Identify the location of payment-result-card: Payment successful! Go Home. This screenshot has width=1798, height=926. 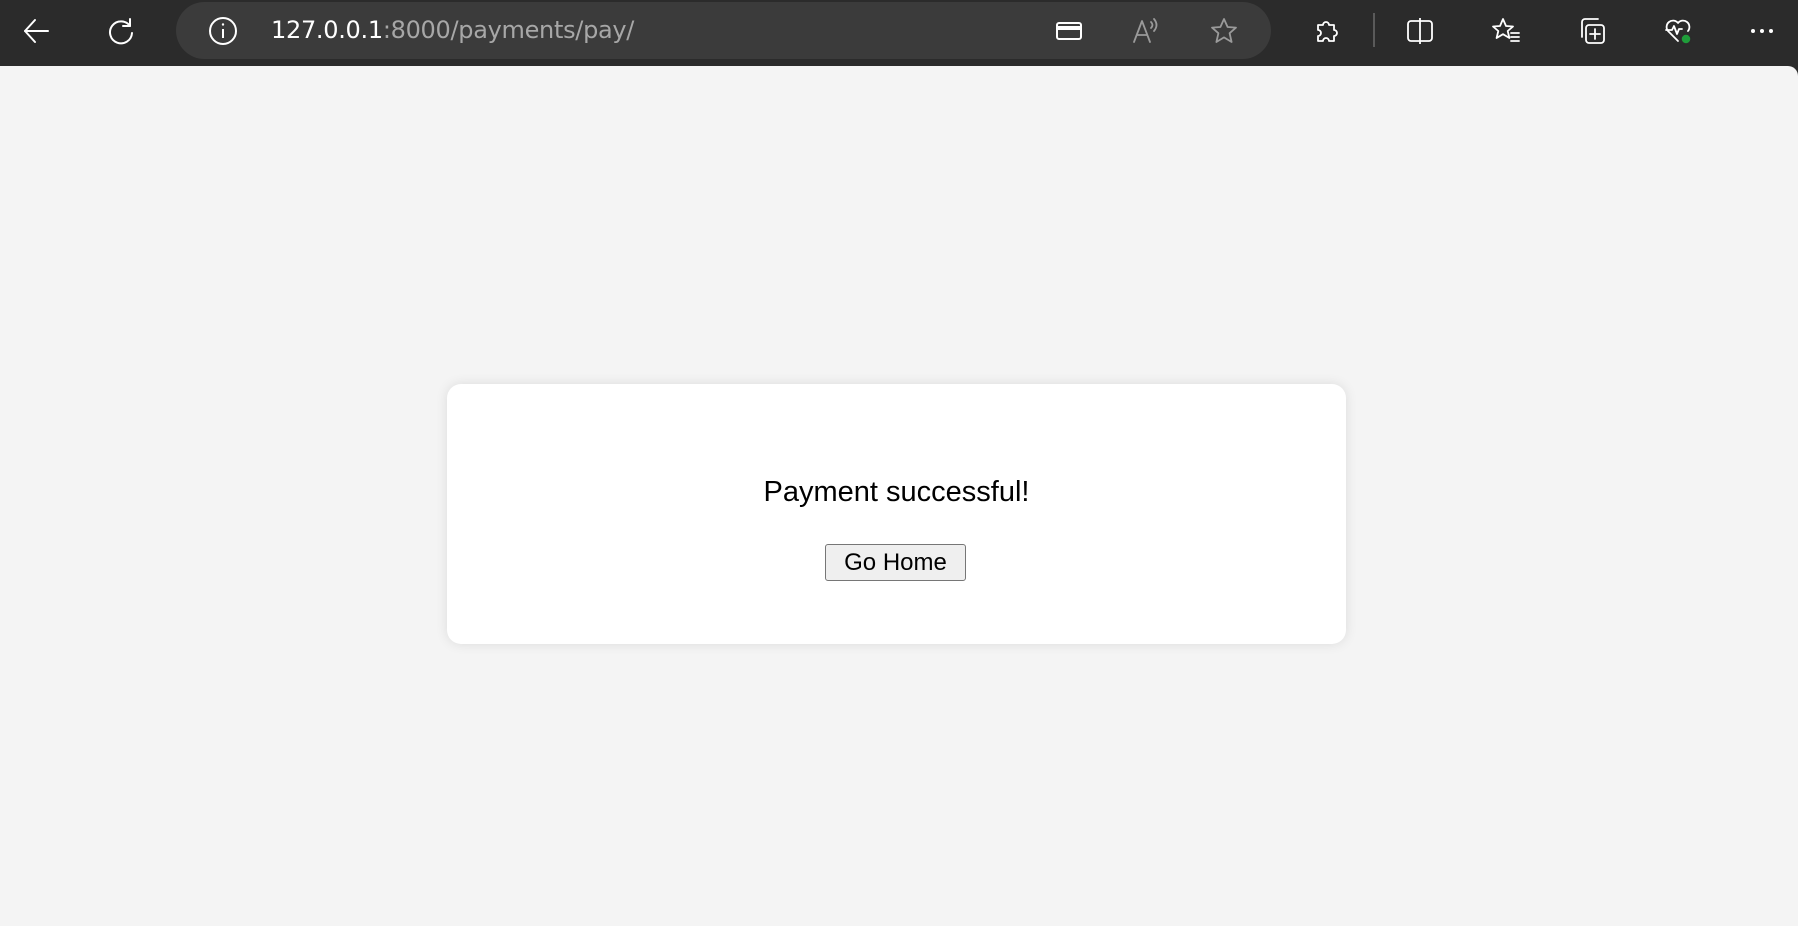
(896, 514).